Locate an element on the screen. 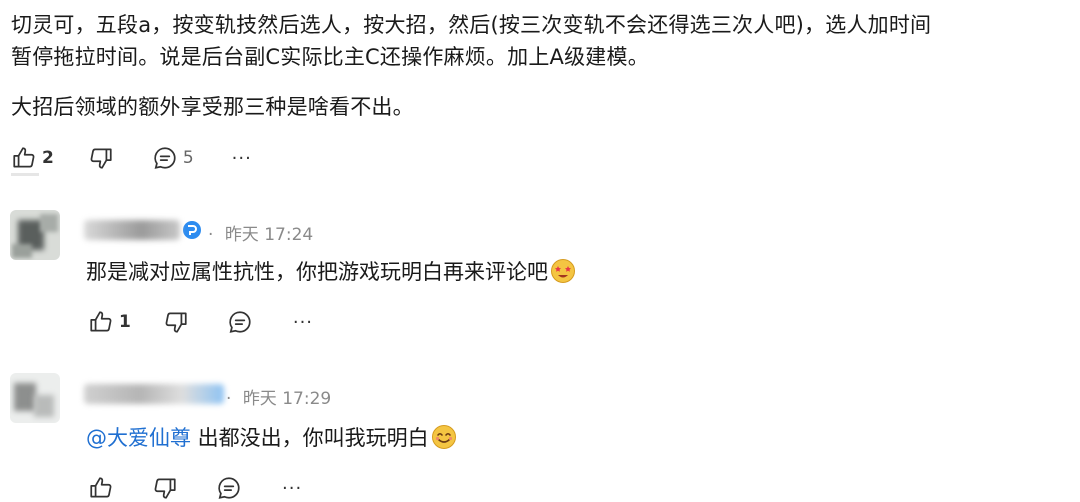 The width and height of the screenshot is (1080, 502). like-button: 2 is located at coordinates (32, 158).